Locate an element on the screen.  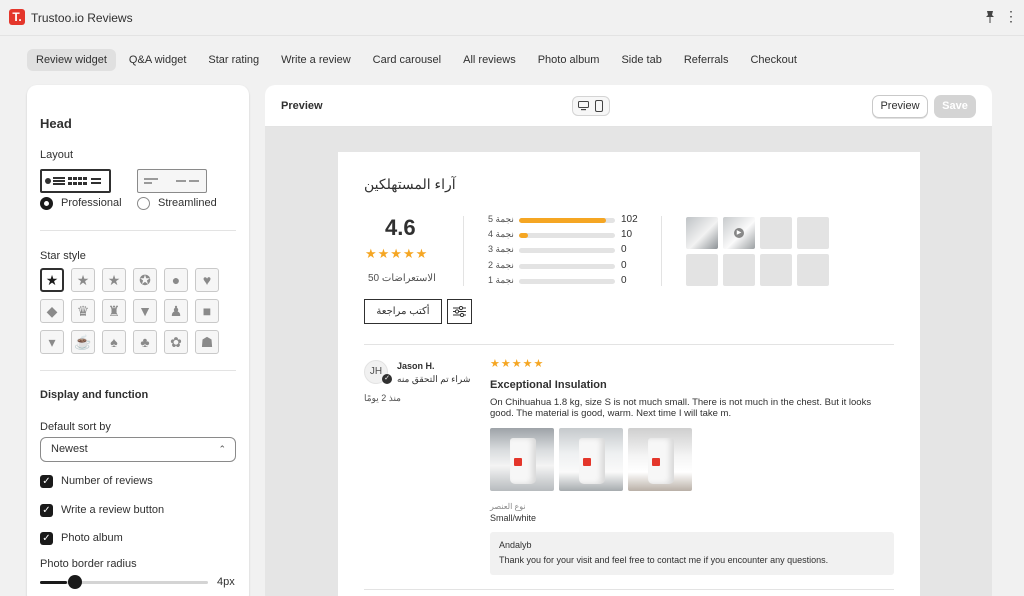
heart-icon: ♥ is located at coordinates (207, 280).